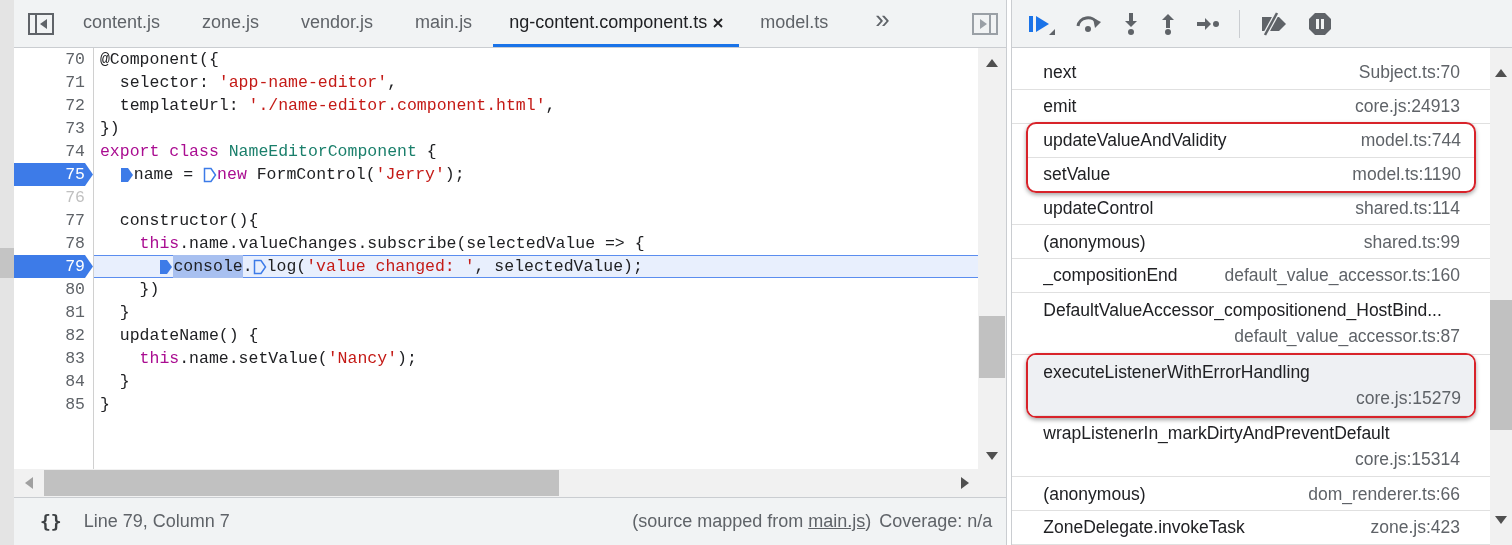  Describe the element at coordinates (79, 289) in the screenshot. I see `line-number: 80` at that location.